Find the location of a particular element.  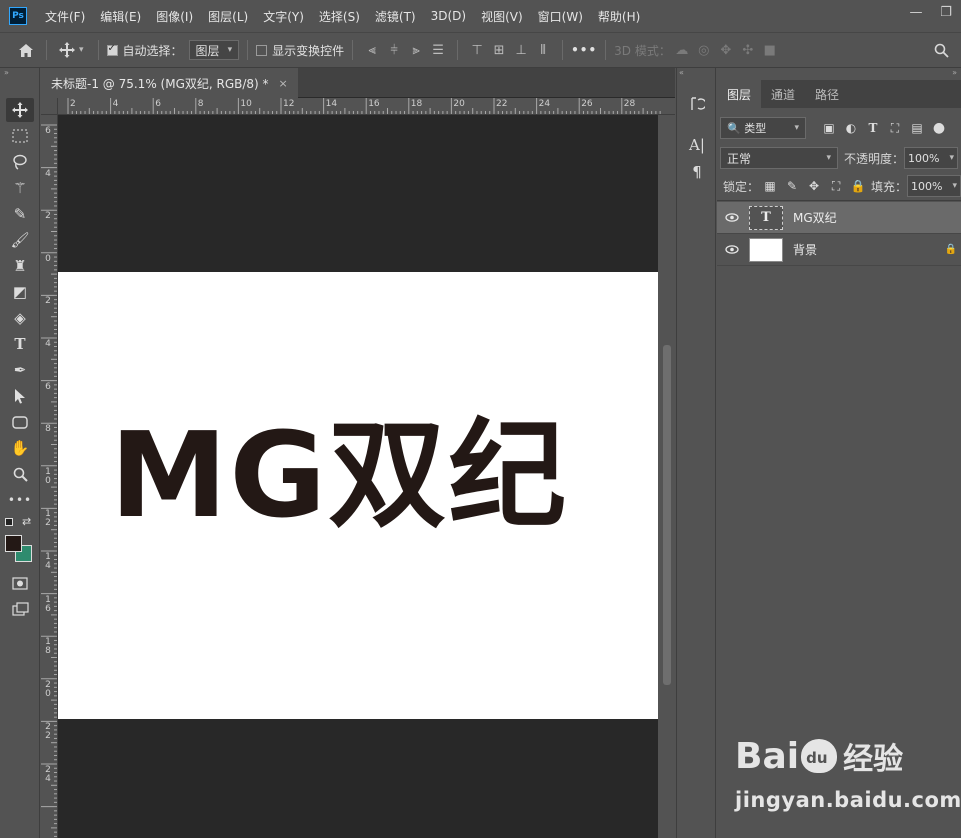

canvas-text-layer: MG双纪 is located at coordinates (339, 475).